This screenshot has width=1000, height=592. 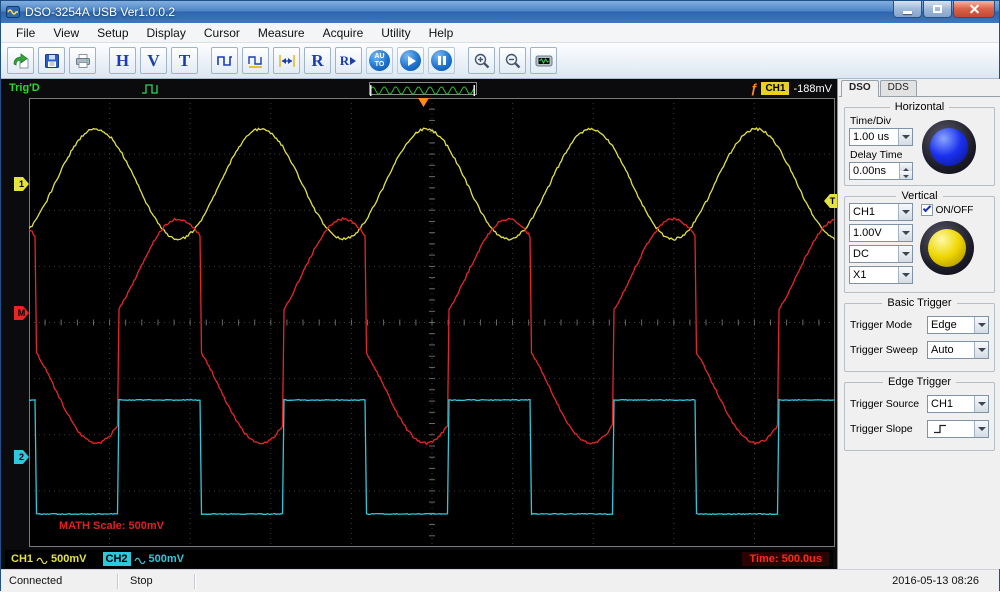 I want to click on vertical-panel-button: V, so click(x=153, y=60).